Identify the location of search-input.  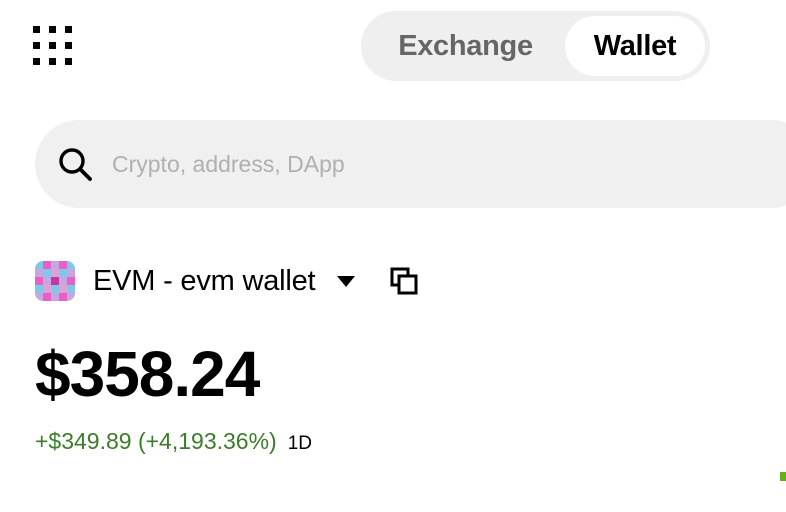
(412, 164).